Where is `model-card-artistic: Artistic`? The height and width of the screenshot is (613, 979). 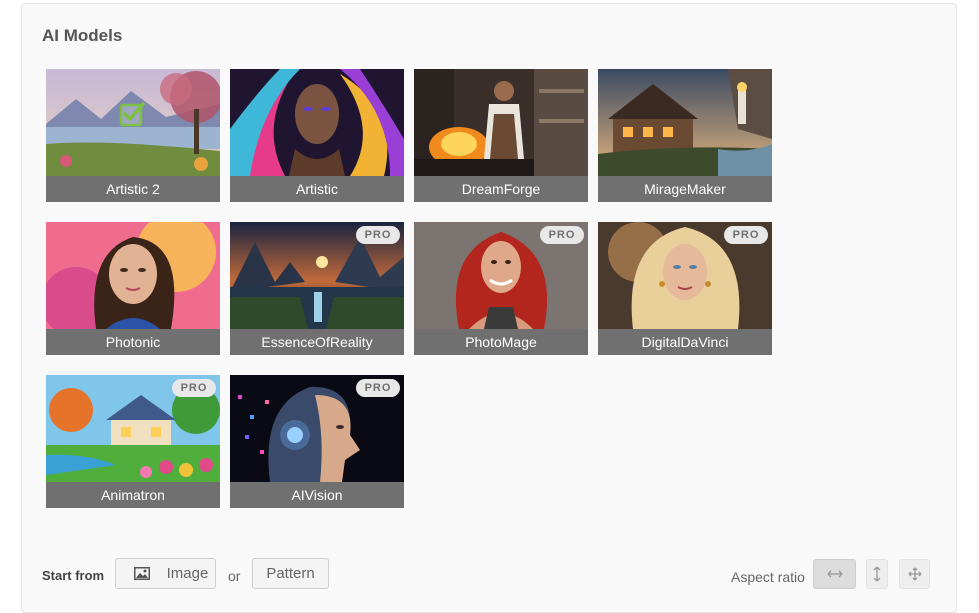
model-card-artistic: Artistic is located at coordinates (317, 135).